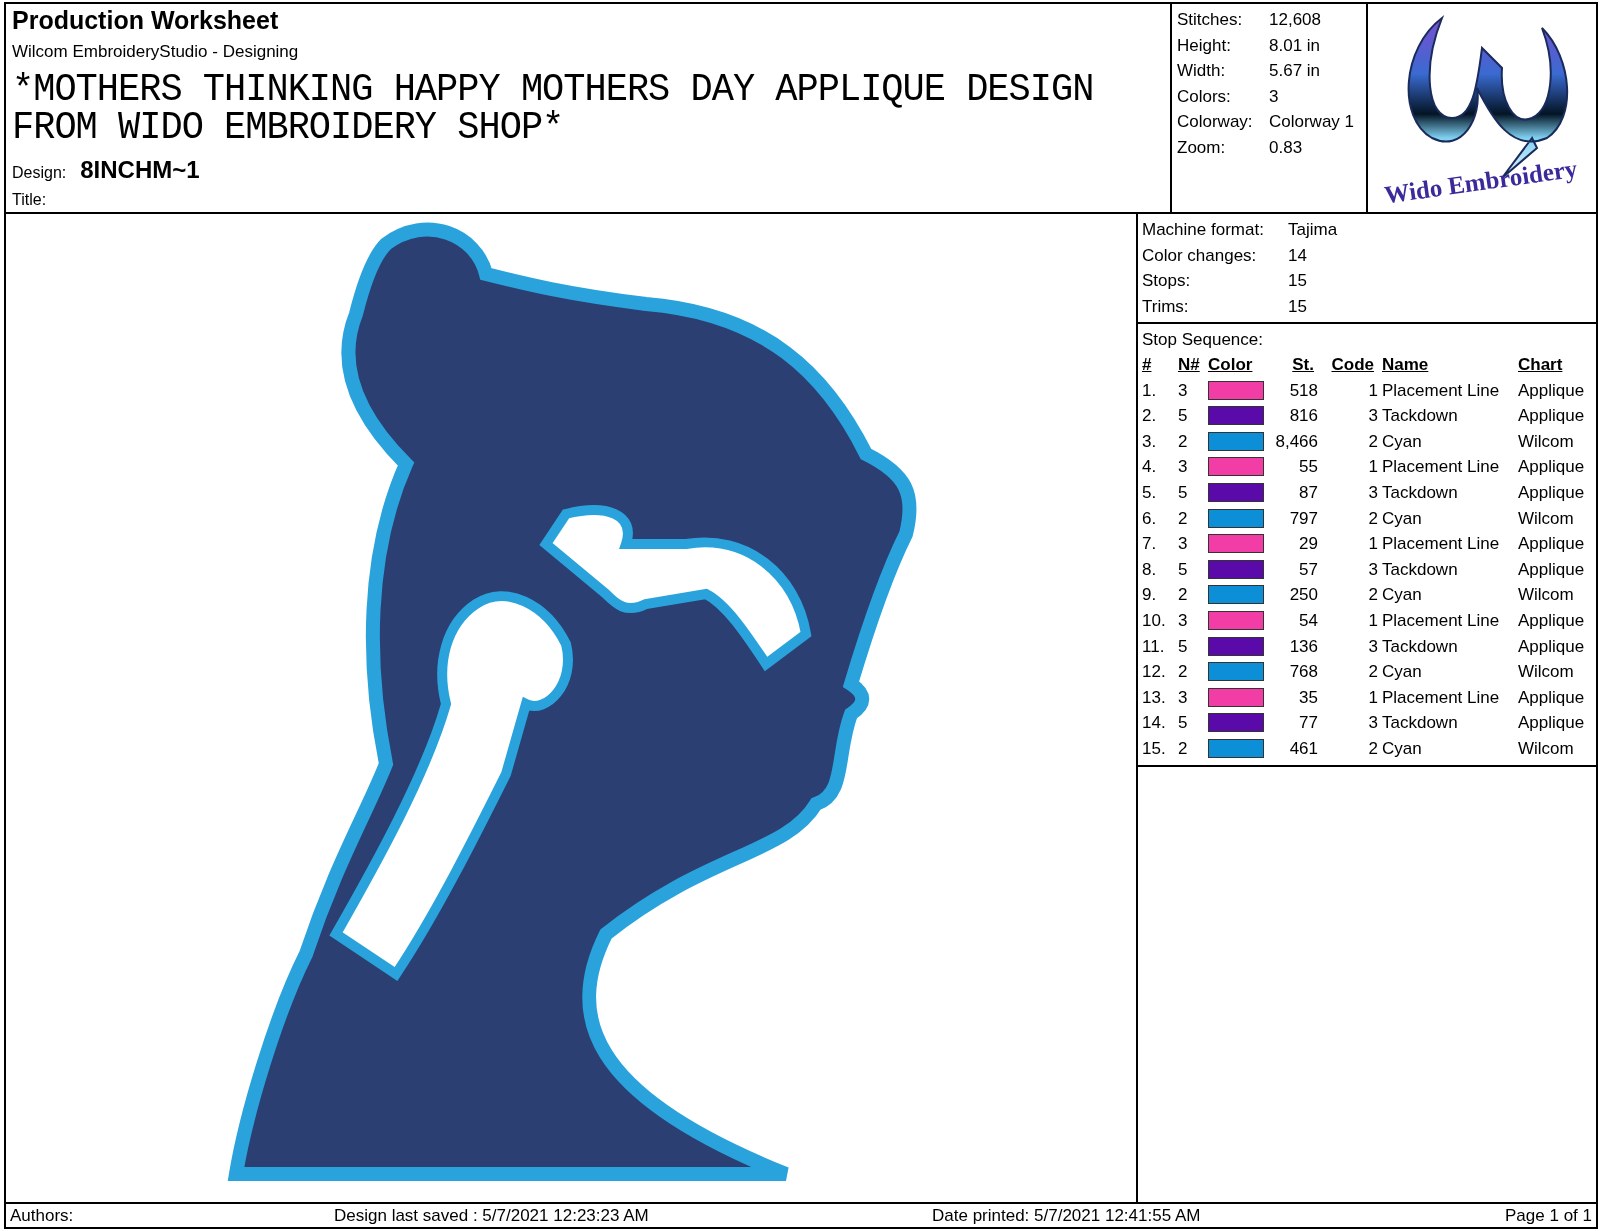  I want to click on design-value: 8INCHM~1, so click(140, 170).